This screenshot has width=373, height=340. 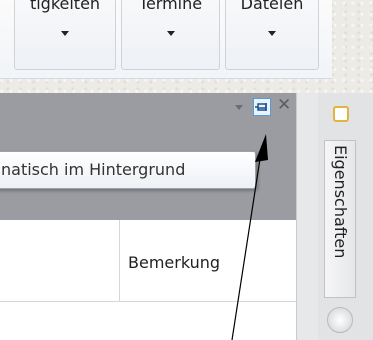 What do you see at coordinates (249, 237) in the screenshot?
I see `annotation-arrow-icon` at bounding box center [249, 237].